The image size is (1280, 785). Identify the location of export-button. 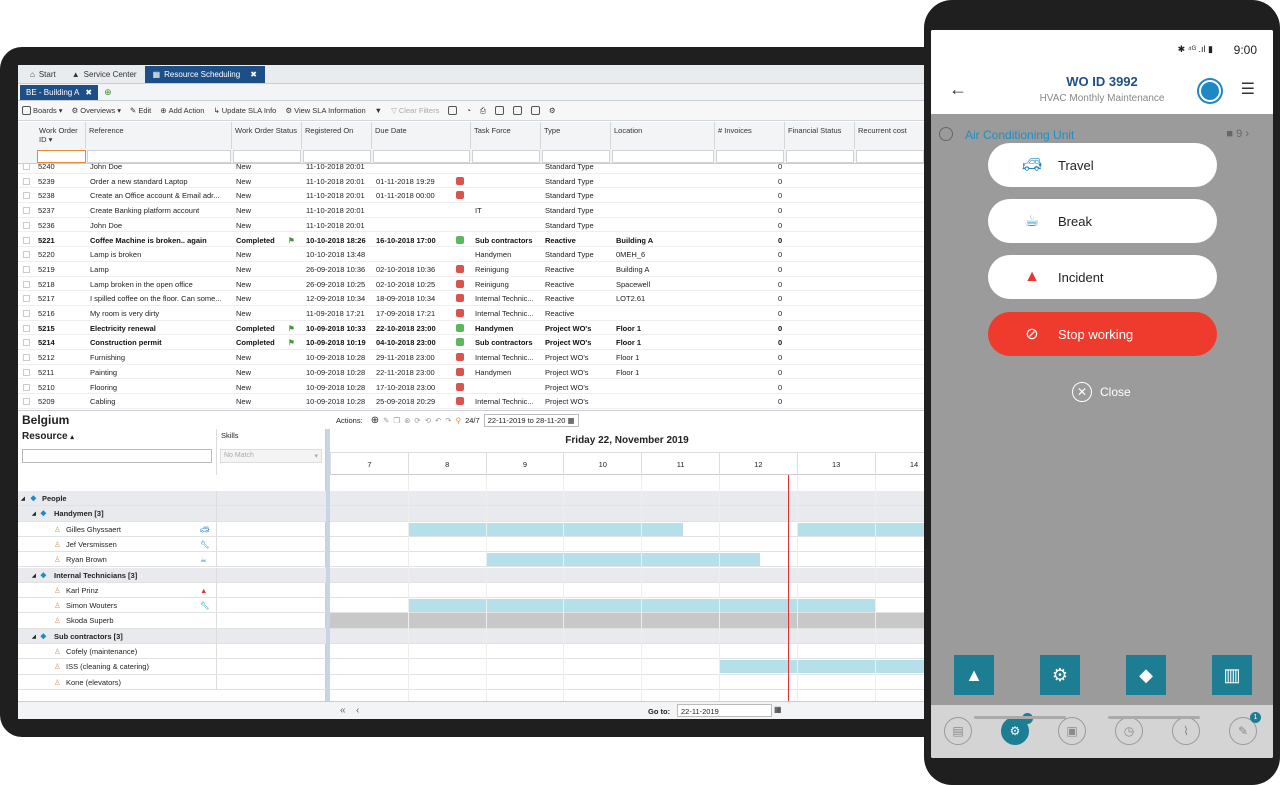
(499, 110).